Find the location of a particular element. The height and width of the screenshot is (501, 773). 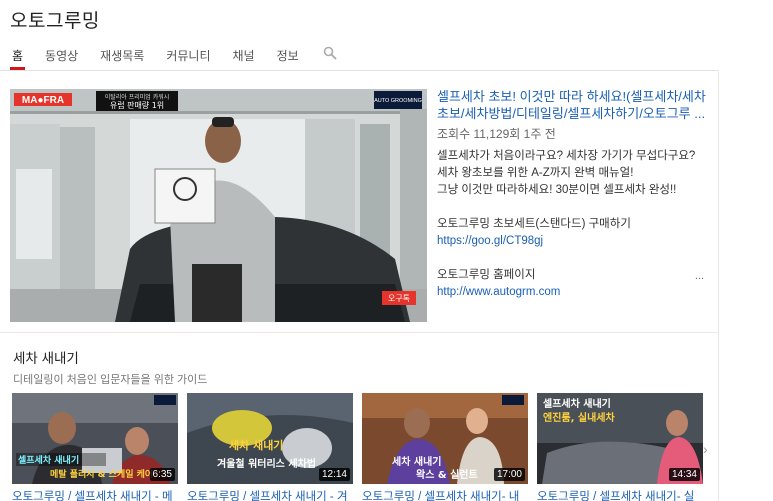

tab-home: 홈 is located at coordinates (17, 58).